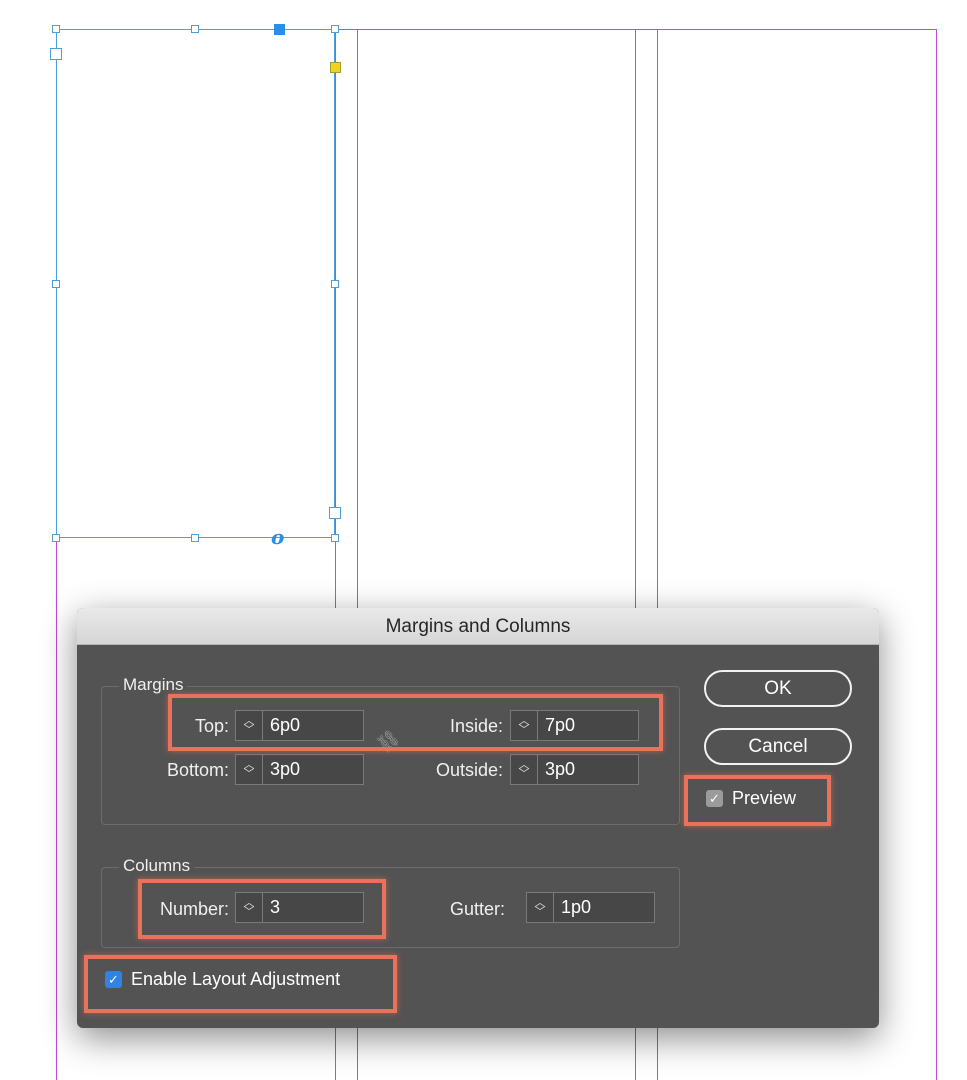 The height and width of the screenshot is (1080, 967). I want to click on outside-margin-value: 3p0, so click(556, 769).